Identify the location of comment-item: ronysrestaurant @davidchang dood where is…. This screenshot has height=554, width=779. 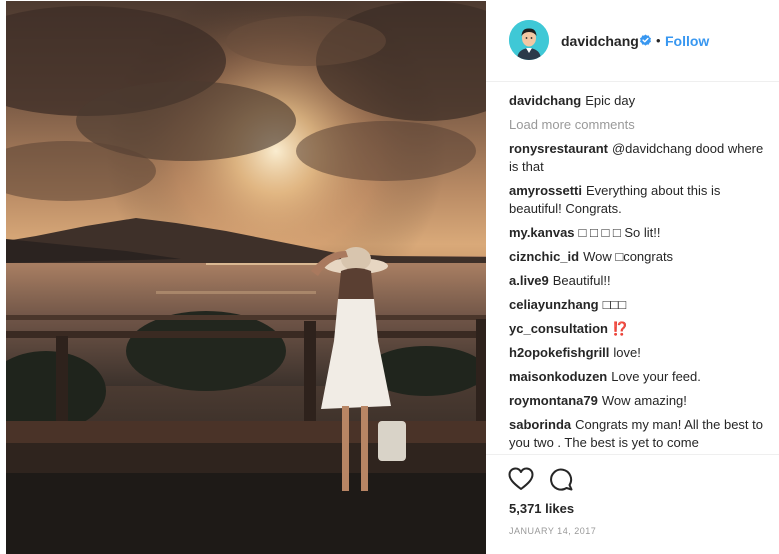
(640, 158).